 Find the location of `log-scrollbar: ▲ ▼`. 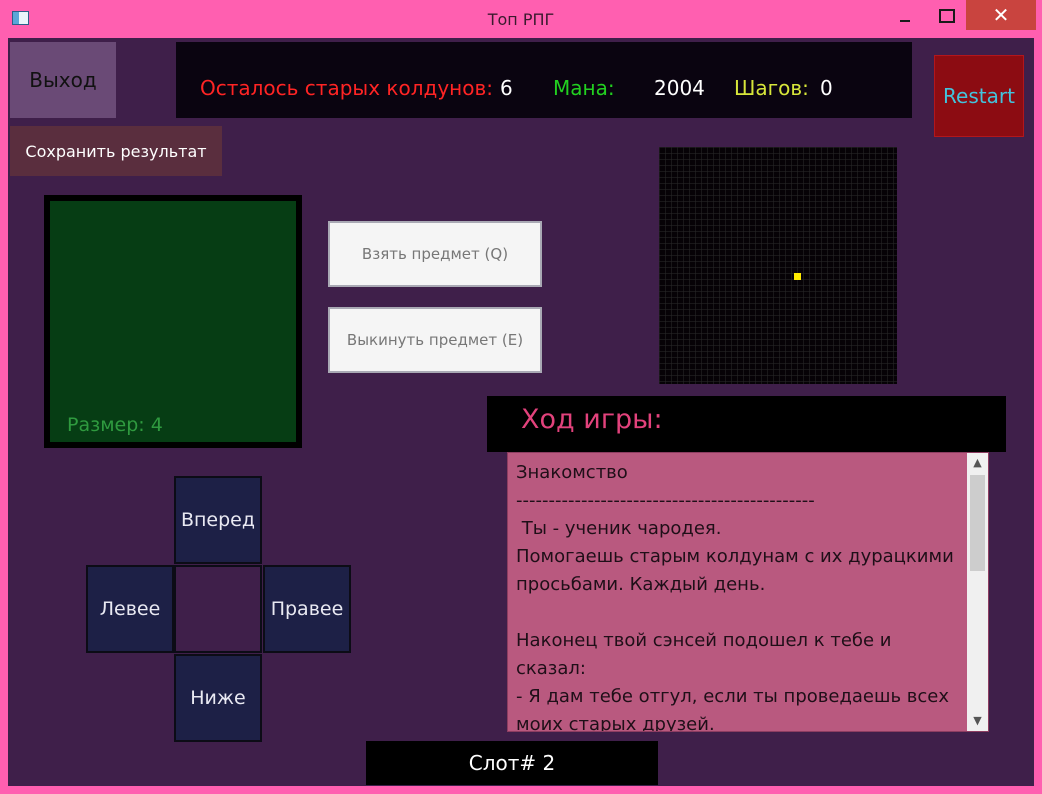

log-scrollbar: ▲ ▼ is located at coordinates (977, 592).